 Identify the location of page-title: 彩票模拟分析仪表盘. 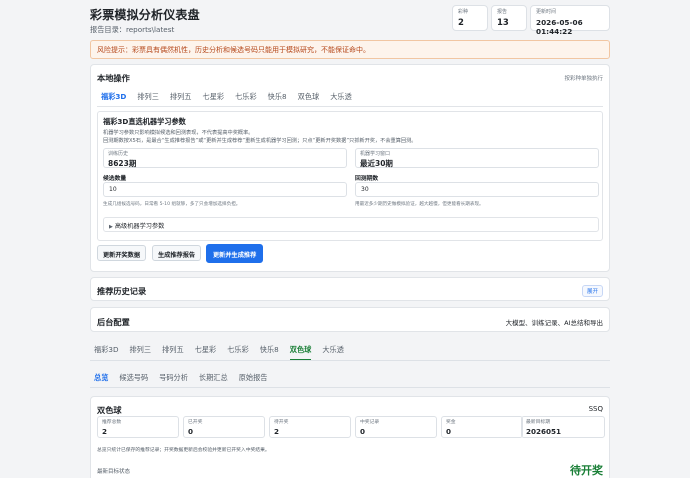
(145, 15).